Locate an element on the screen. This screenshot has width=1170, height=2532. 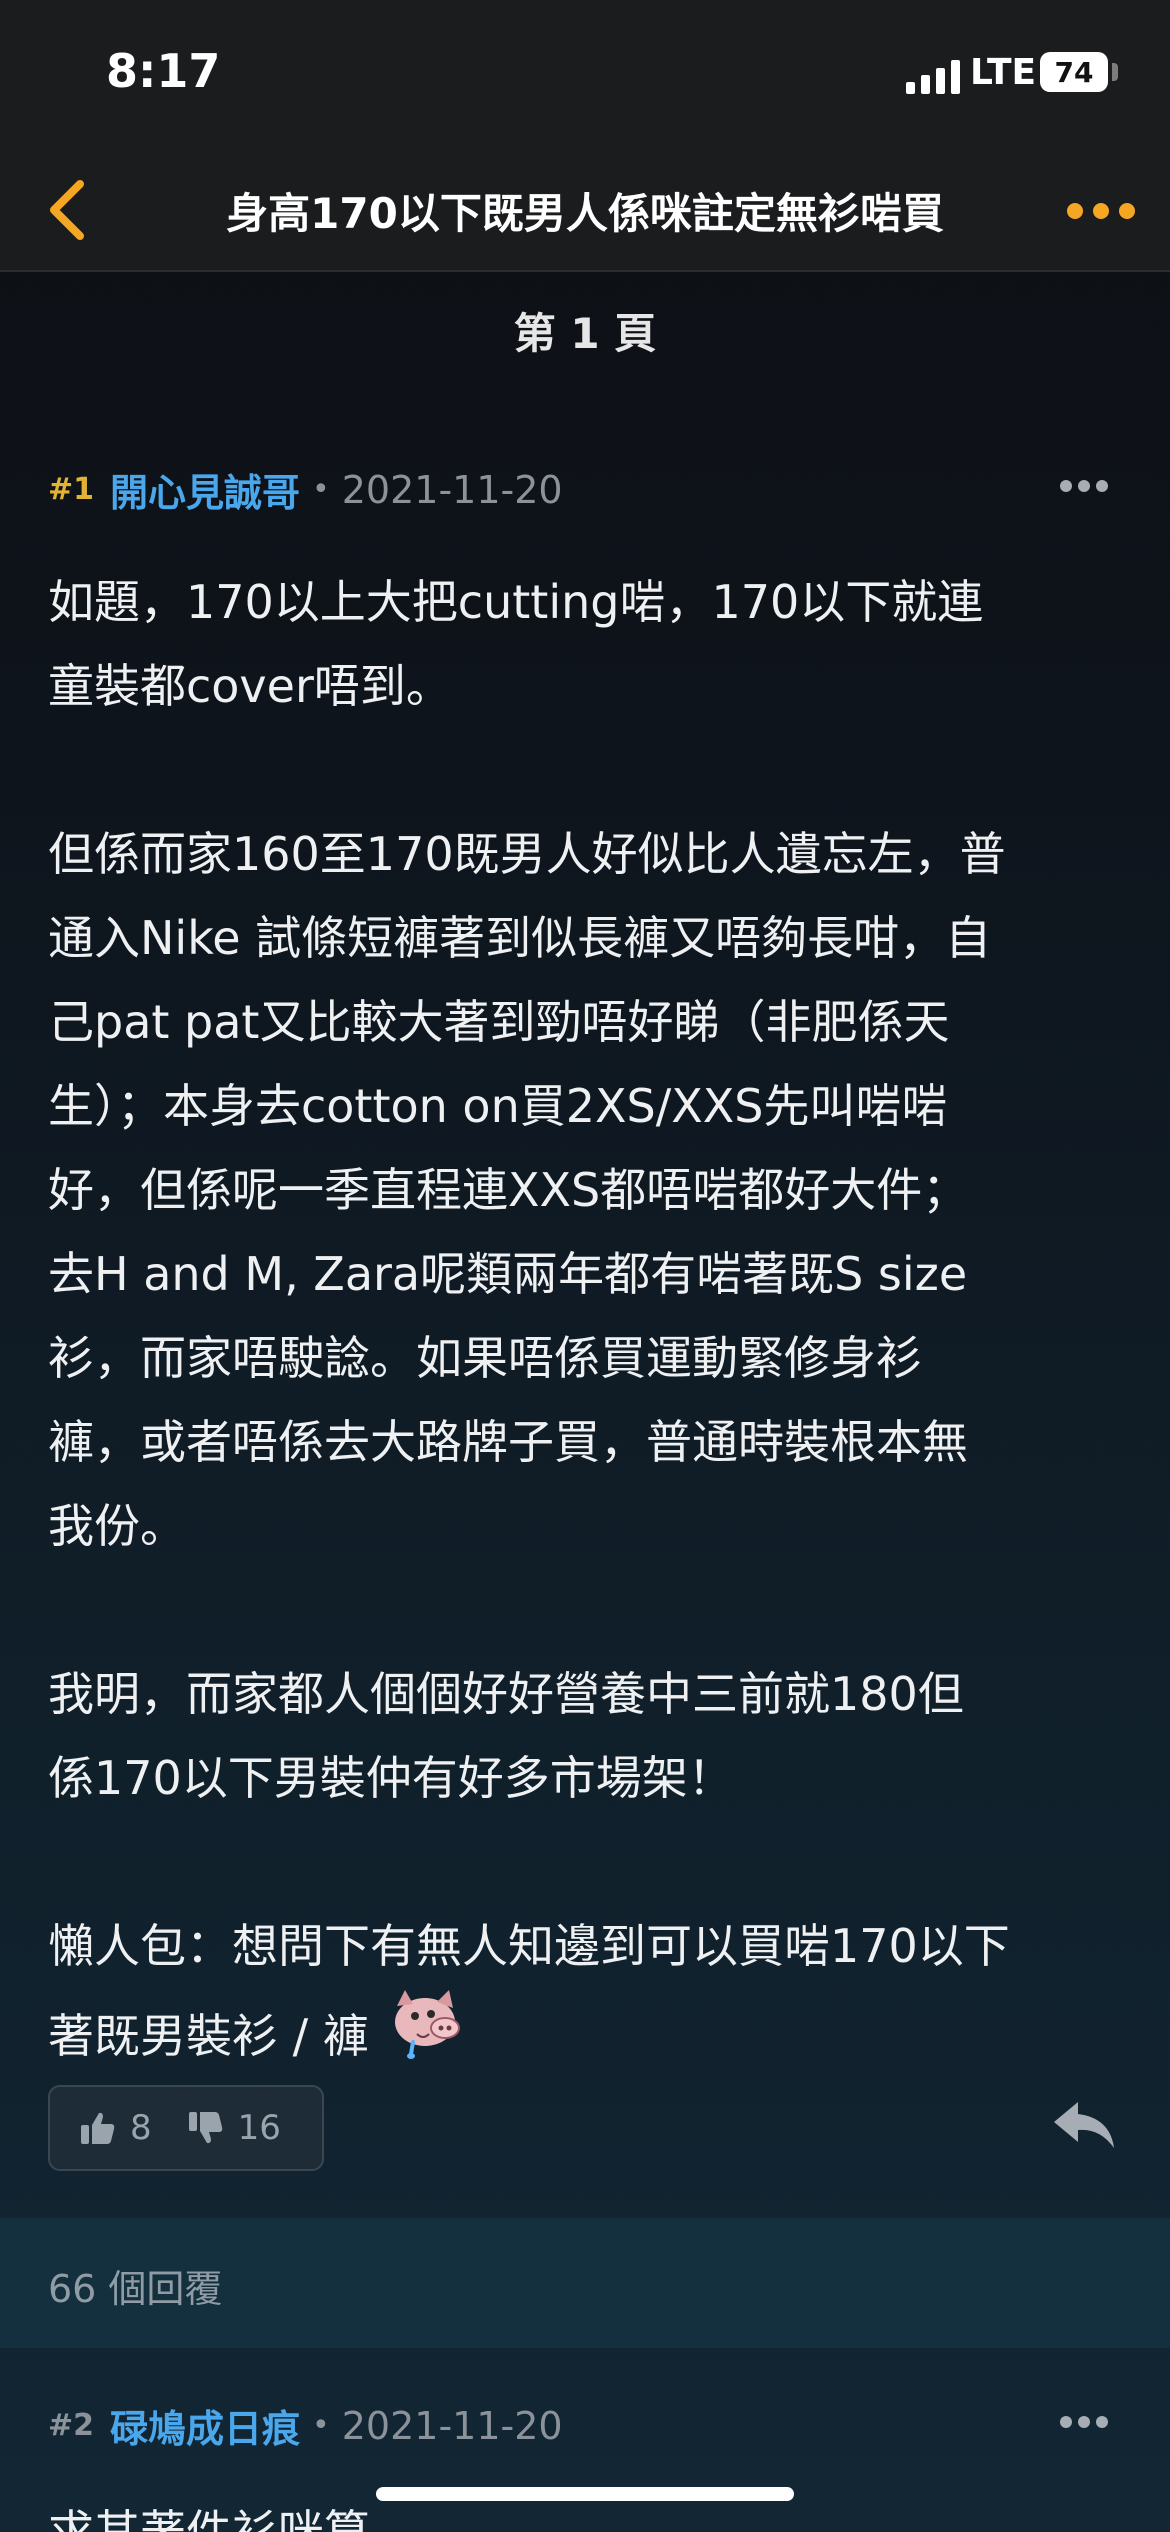
reply-count-bar: 66 個回覆 is located at coordinates (585, 2283).